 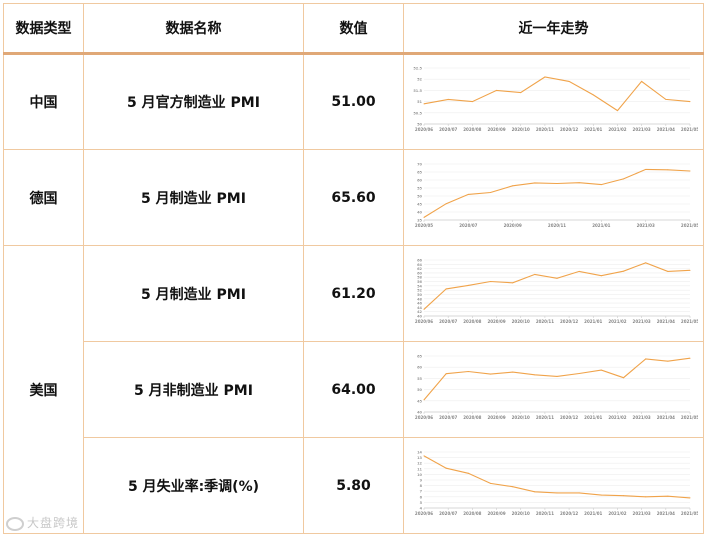 I want to click on header-row: 数据类型 数据名称 数值 近一年走势, so click(x=353, y=29).